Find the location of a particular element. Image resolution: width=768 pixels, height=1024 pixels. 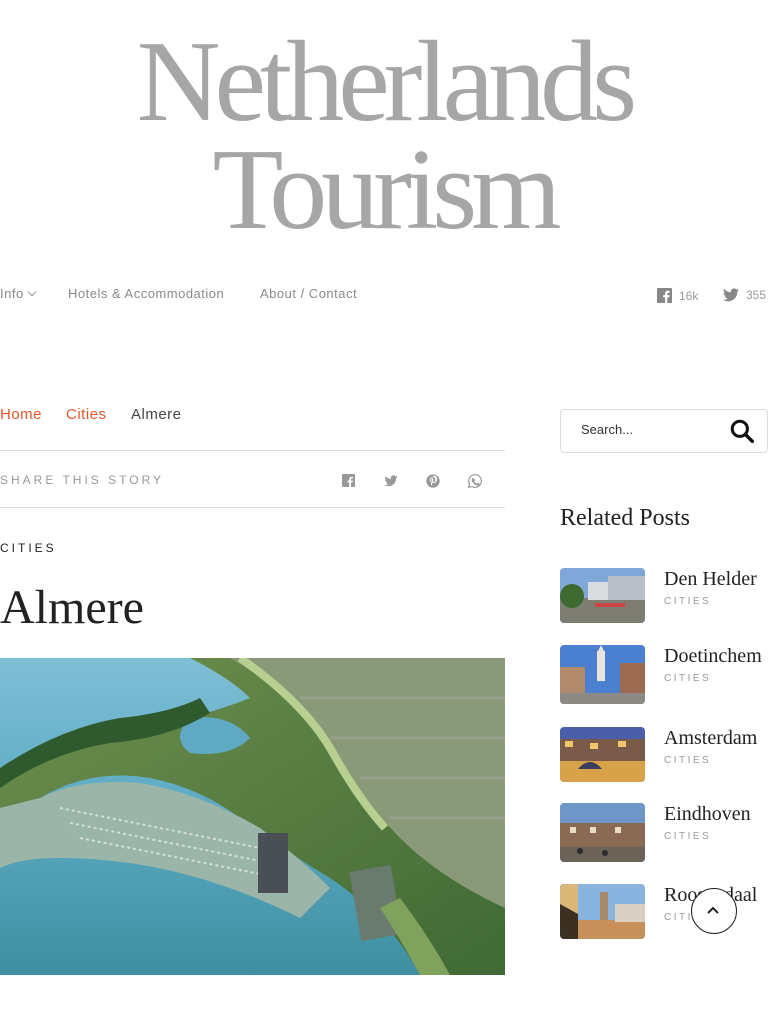

breadcrumb-cities: Cities is located at coordinates (86, 414).